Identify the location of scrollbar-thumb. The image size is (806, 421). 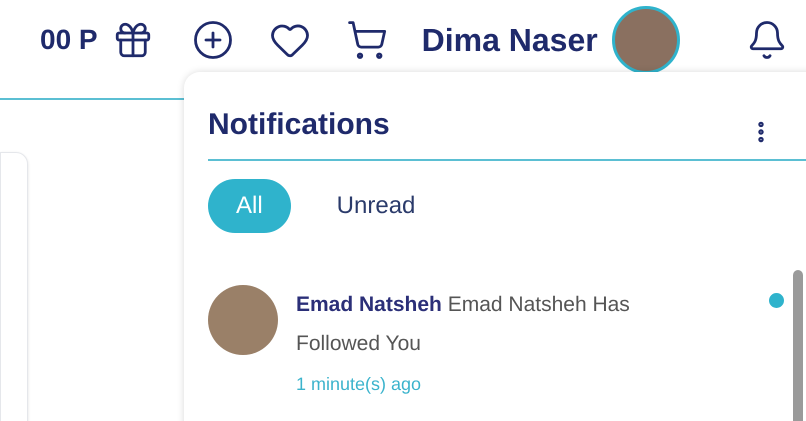
(798, 345).